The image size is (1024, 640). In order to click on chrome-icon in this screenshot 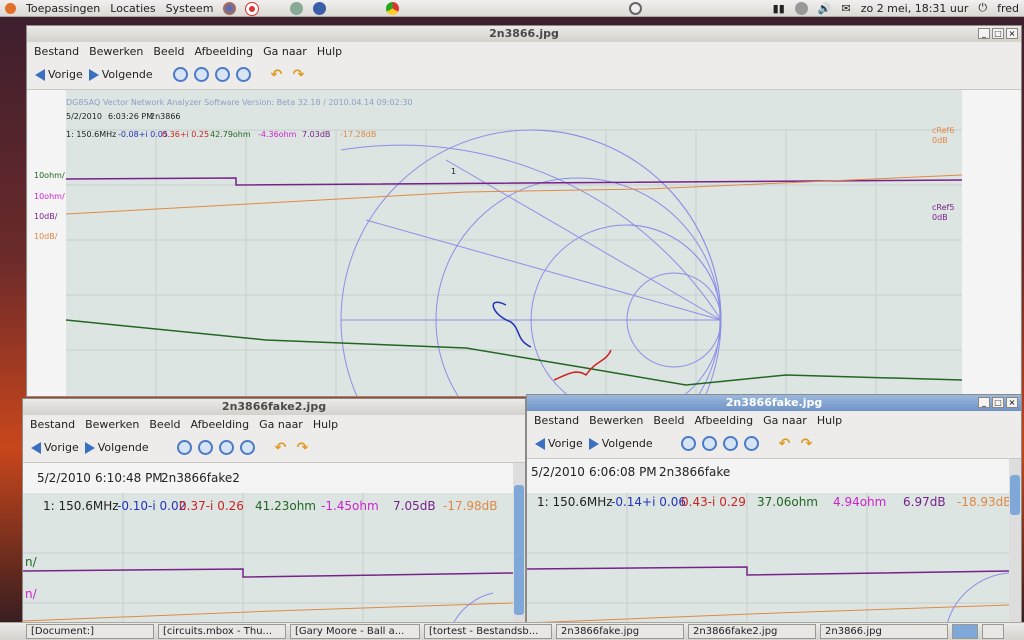, I will do `click(392, 8)`.